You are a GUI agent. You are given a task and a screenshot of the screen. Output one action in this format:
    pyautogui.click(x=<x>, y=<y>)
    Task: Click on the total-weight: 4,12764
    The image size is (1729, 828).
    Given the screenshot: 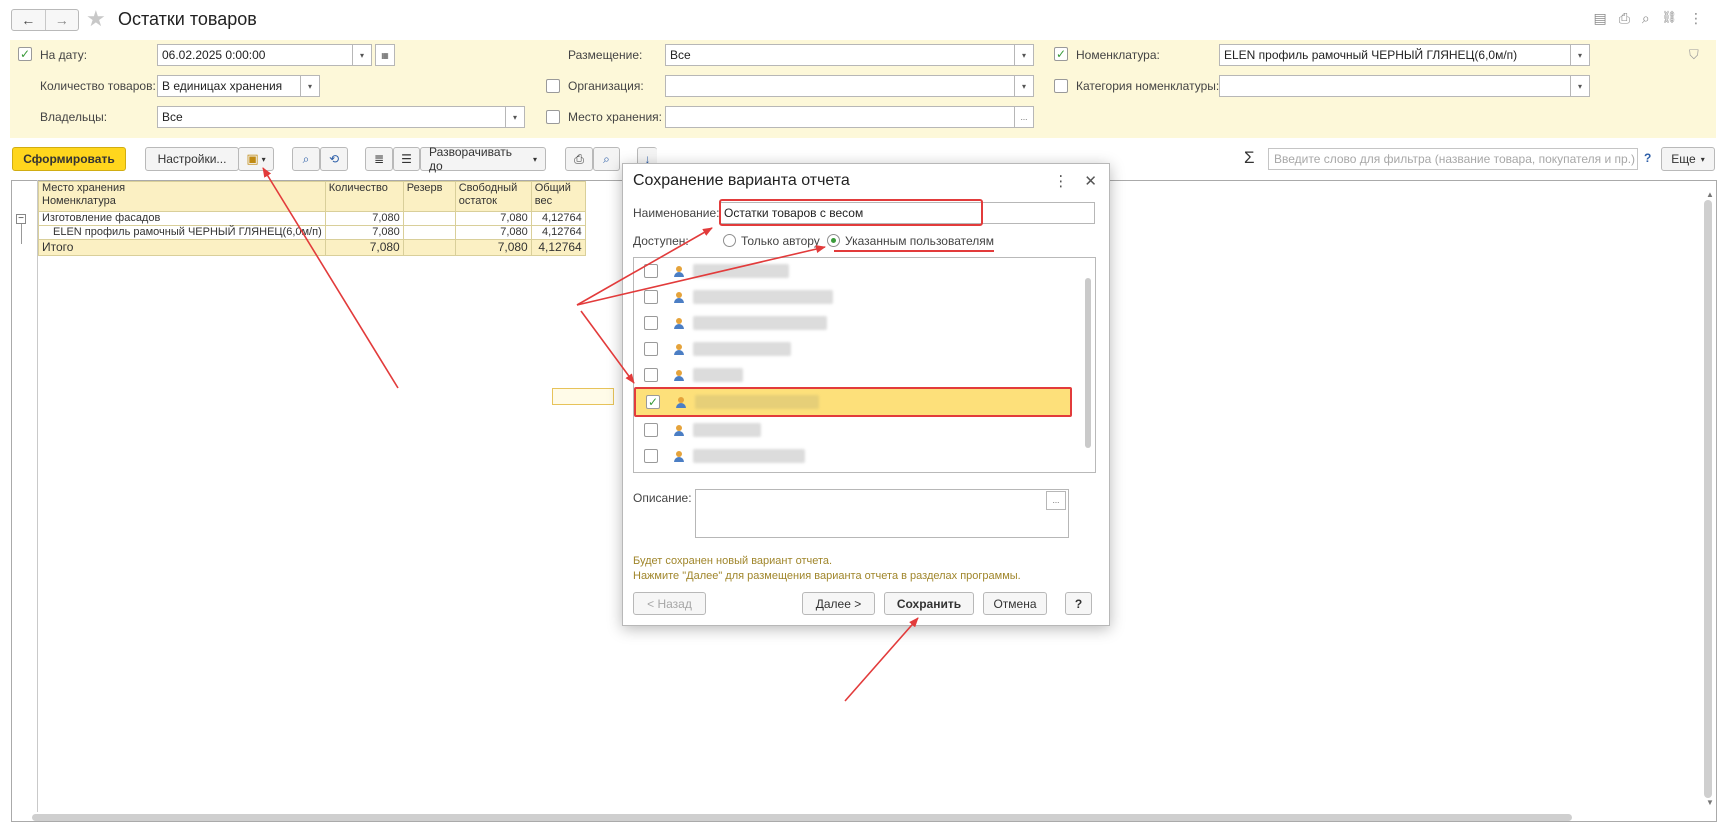 What is the action you would take?
    pyautogui.click(x=558, y=247)
    